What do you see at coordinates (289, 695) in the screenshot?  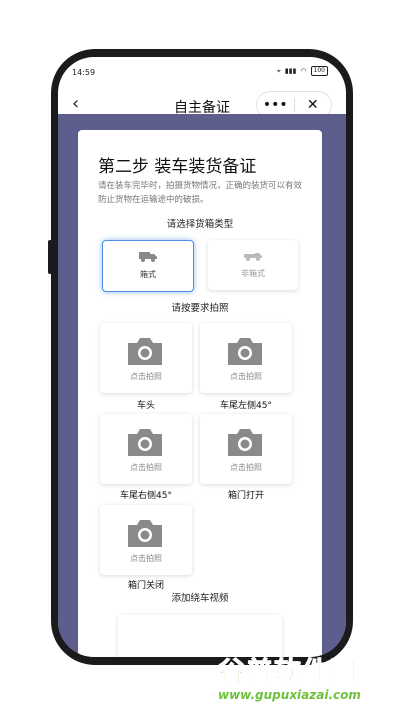 I see `watermark-url: www.gupuxiazai.com` at bounding box center [289, 695].